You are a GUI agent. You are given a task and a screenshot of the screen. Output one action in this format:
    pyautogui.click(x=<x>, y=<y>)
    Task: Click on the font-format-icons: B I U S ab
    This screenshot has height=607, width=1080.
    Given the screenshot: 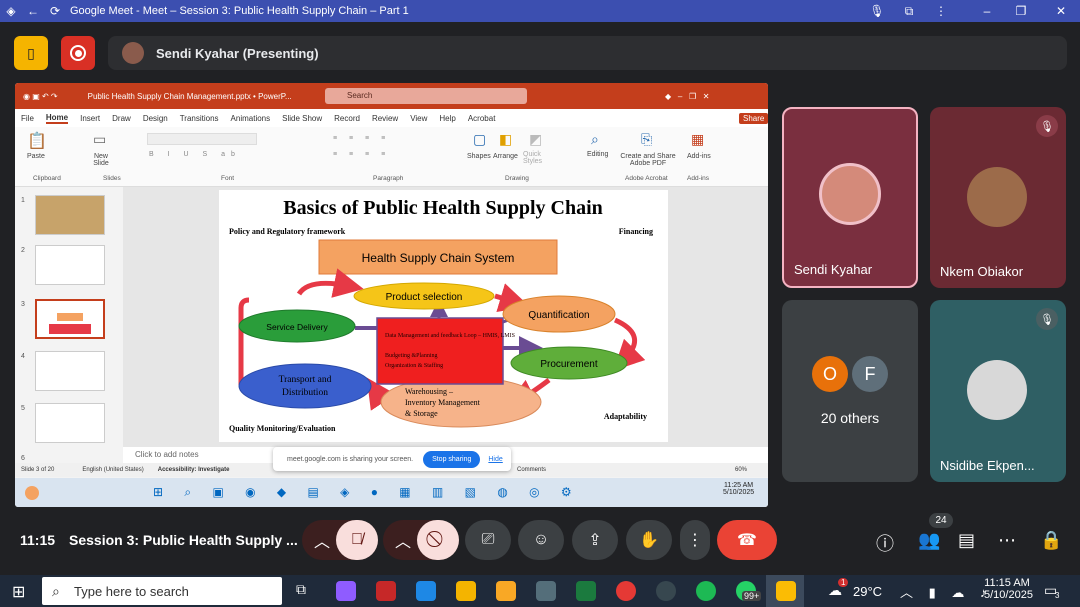 What is the action you would take?
    pyautogui.click(x=195, y=154)
    